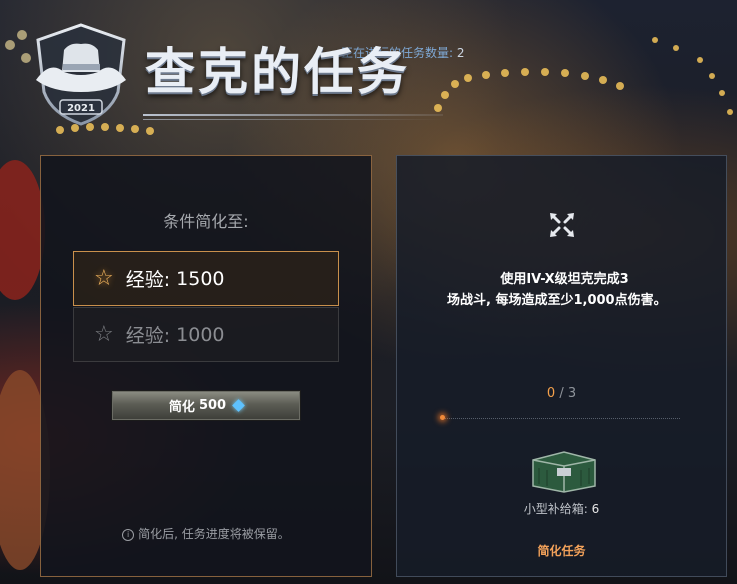 The width and height of the screenshot is (737, 584). What do you see at coordinates (200, 334) in the screenshot?
I see `option-value: 1000` at bounding box center [200, 334].